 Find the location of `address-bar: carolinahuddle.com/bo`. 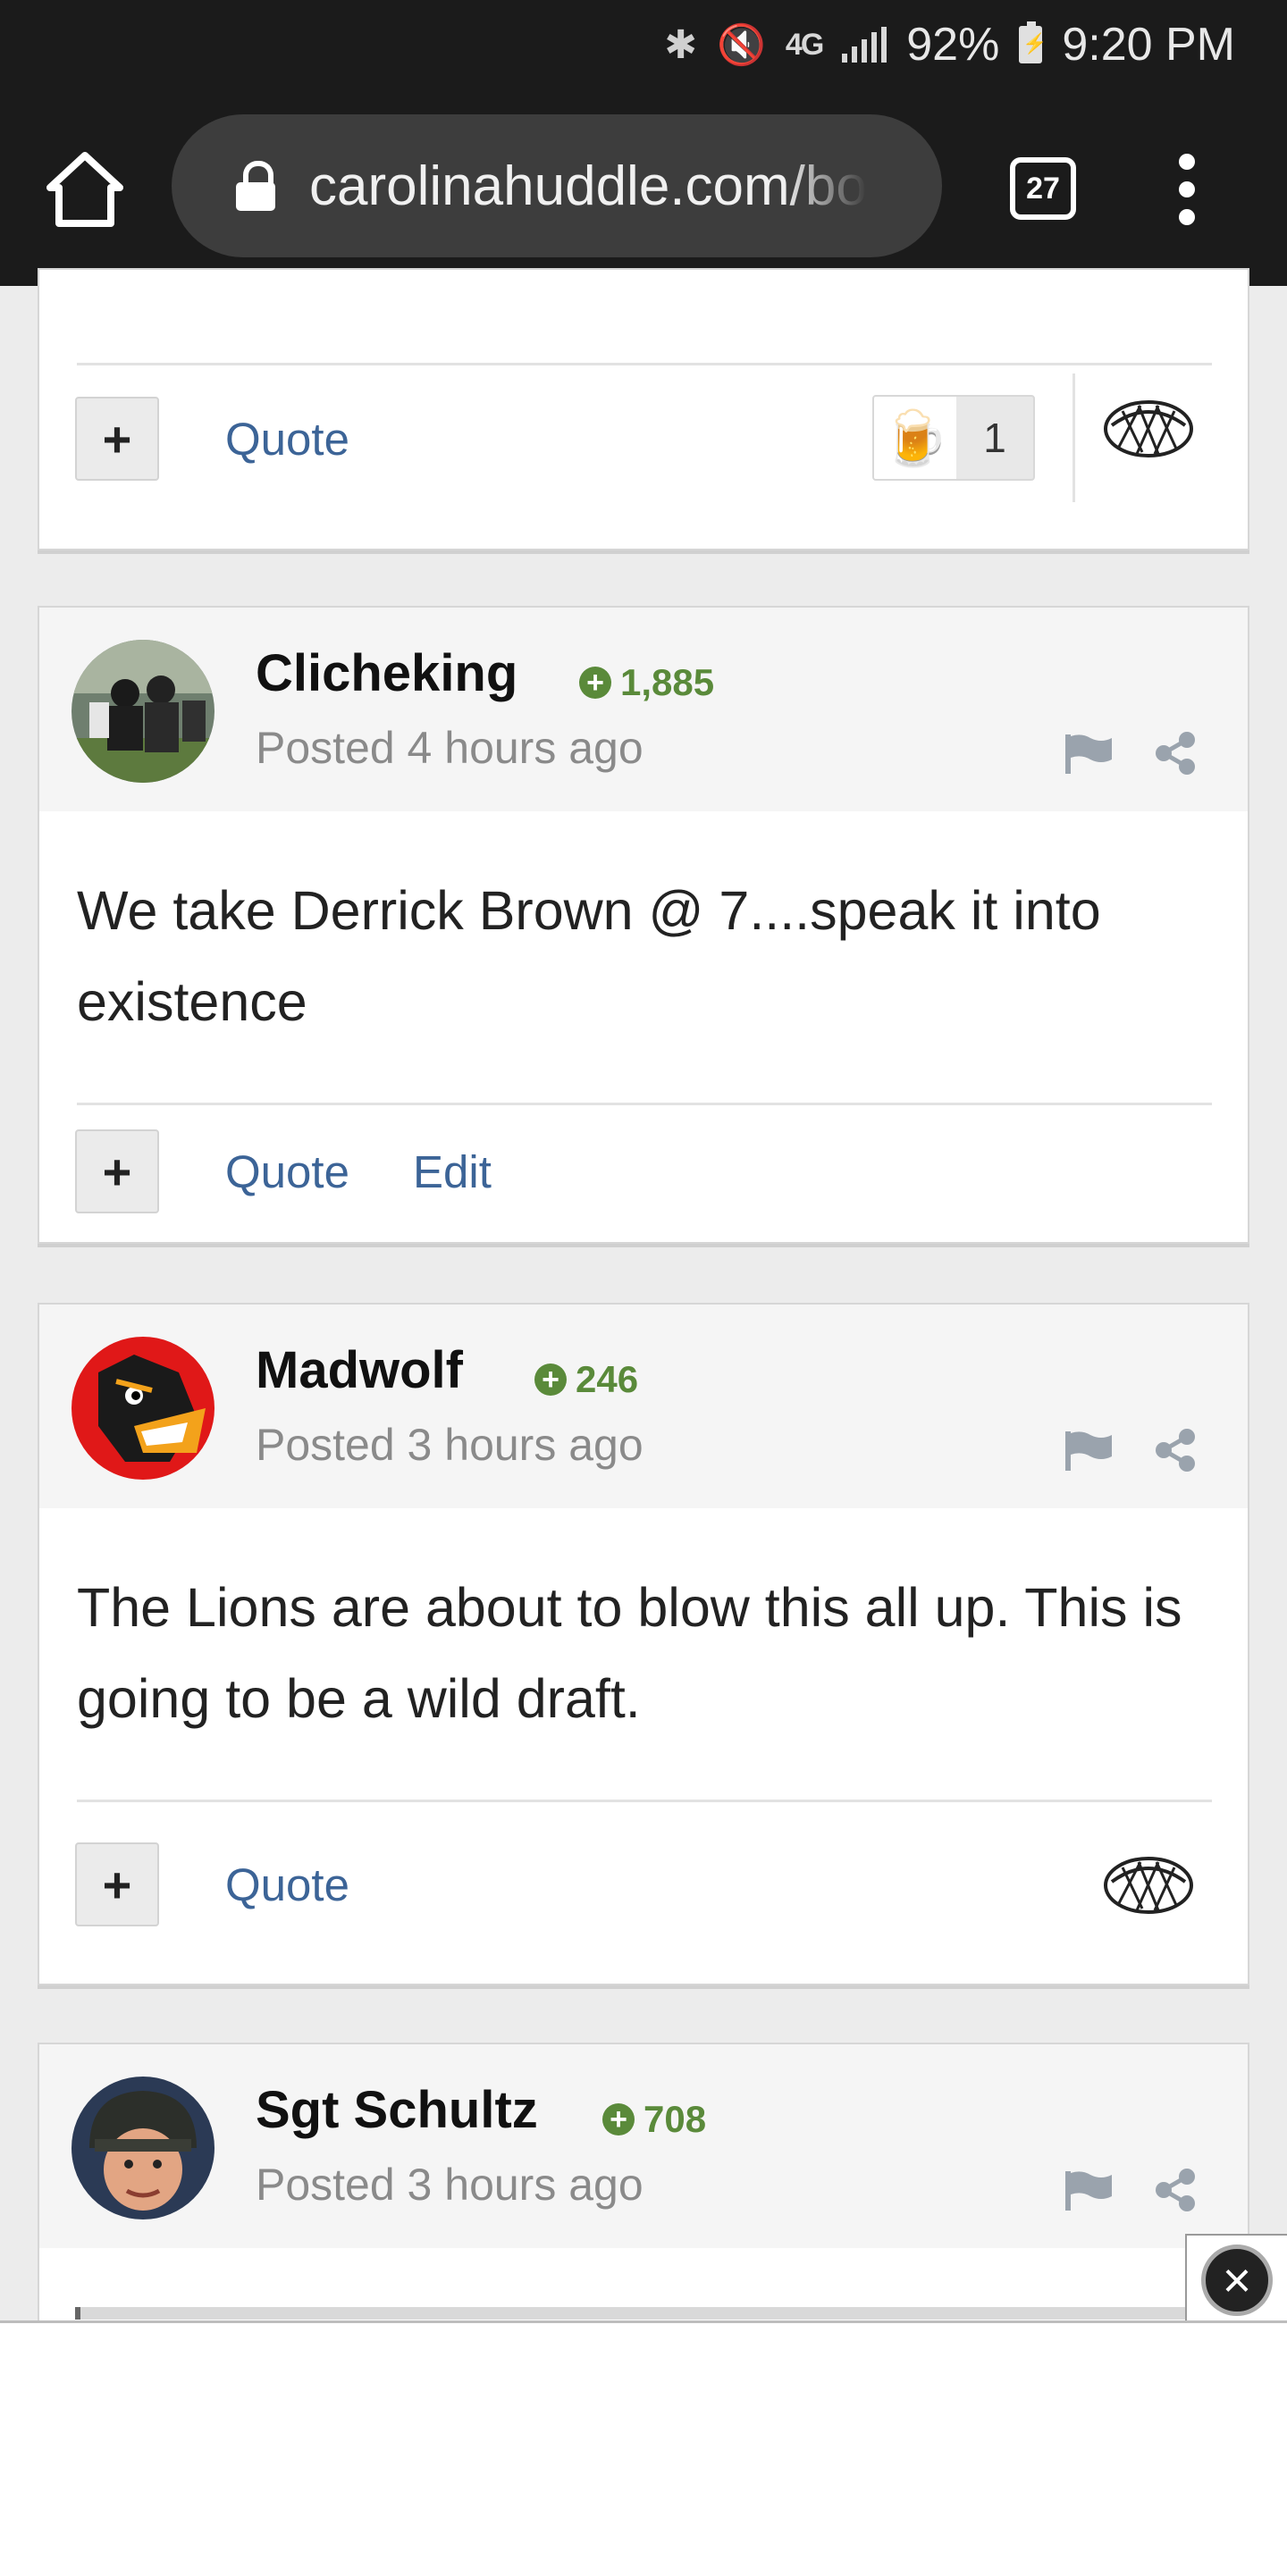

address-bar: carolinahuddle.com/bo is located at coordinates (557, 186).